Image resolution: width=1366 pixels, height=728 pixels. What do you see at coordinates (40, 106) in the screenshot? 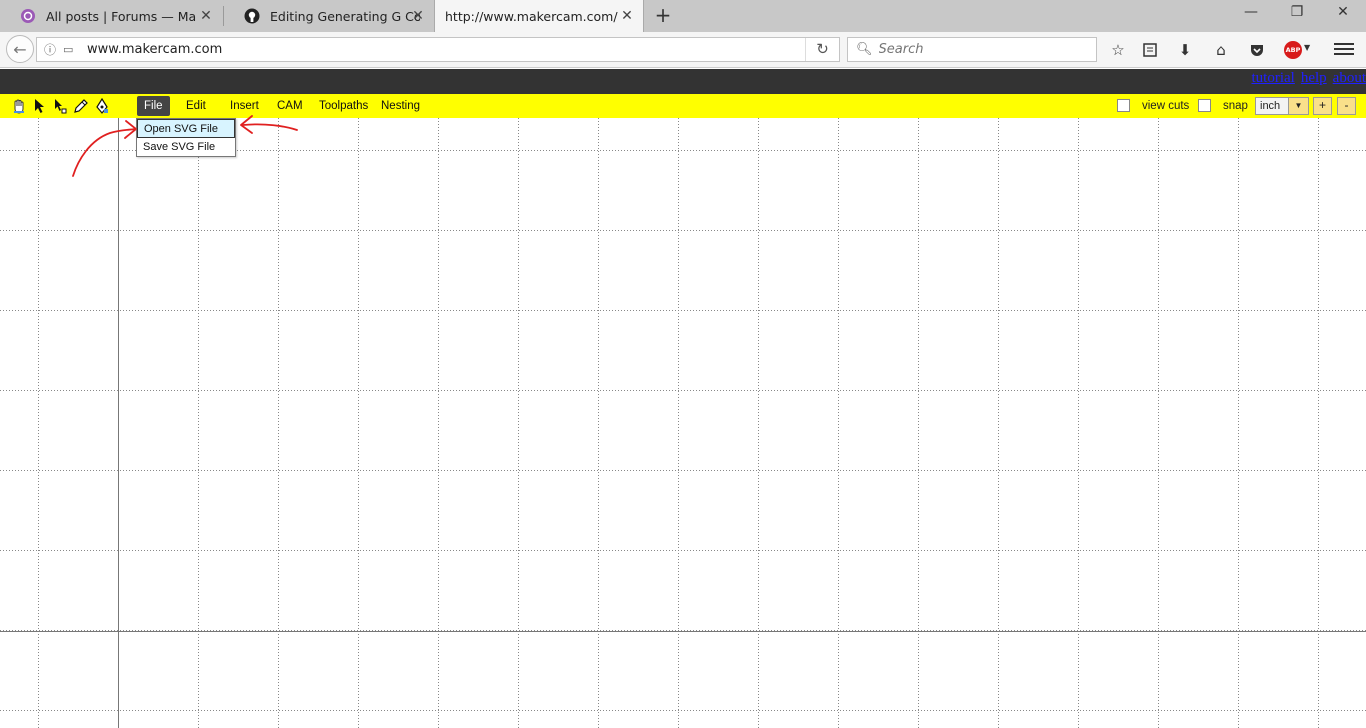
I see `pointer-icon` at bounding box center [40, 106].